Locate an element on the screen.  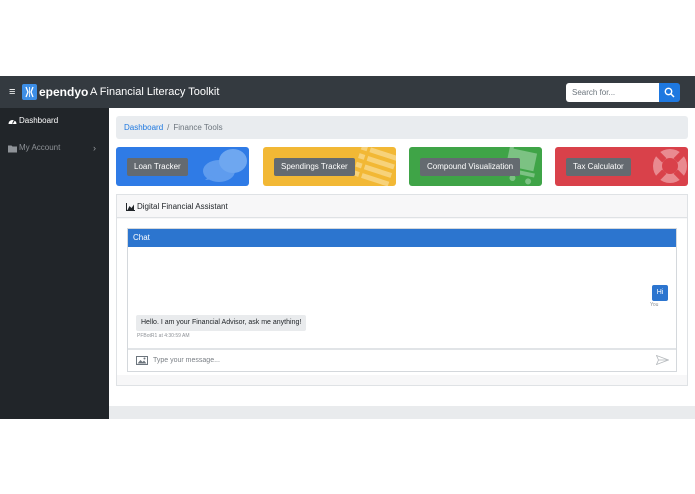
bot-message-meta: PFBotR1 at 4:30:59 AM is located at coordinates (163, 336).